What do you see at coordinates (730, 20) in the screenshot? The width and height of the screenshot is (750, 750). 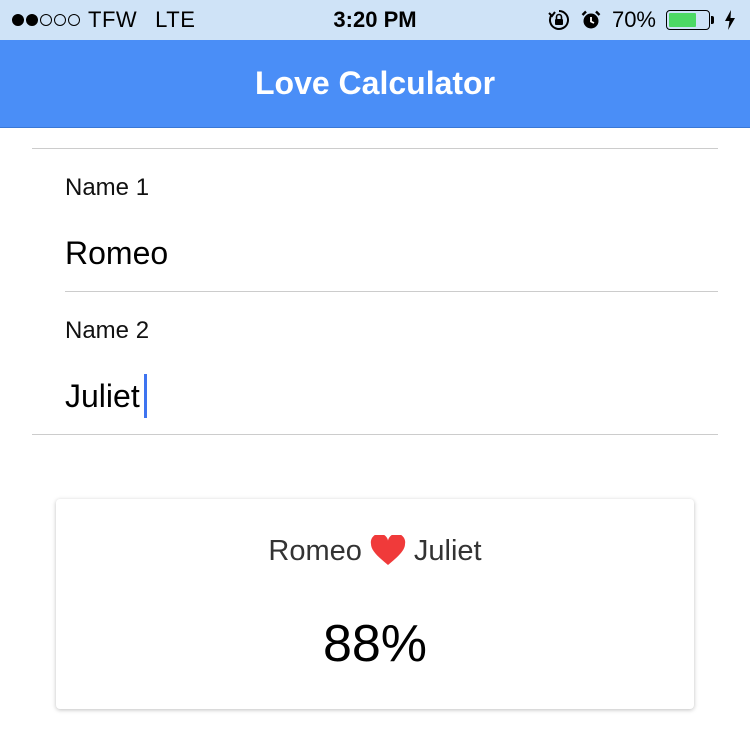 I see `charging-icon` at bounding box center [730, 20].